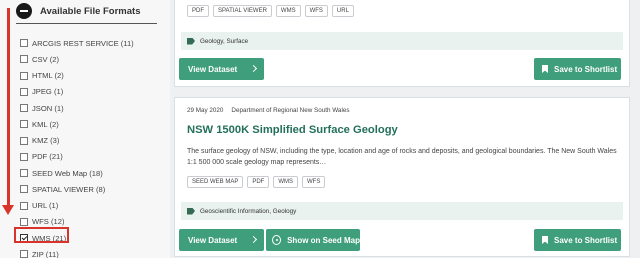 The image size is (640, 258). I want to click on dataset-organisation: Department of Regional New South Wales, so click(290, 110).